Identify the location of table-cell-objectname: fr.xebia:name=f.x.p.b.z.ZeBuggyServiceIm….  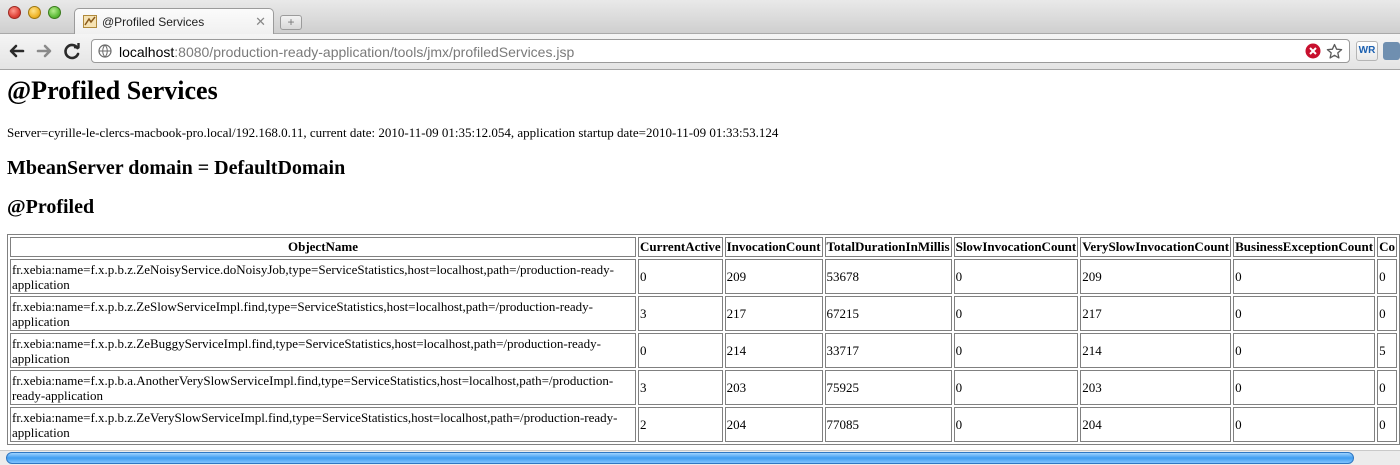
(323, 350).